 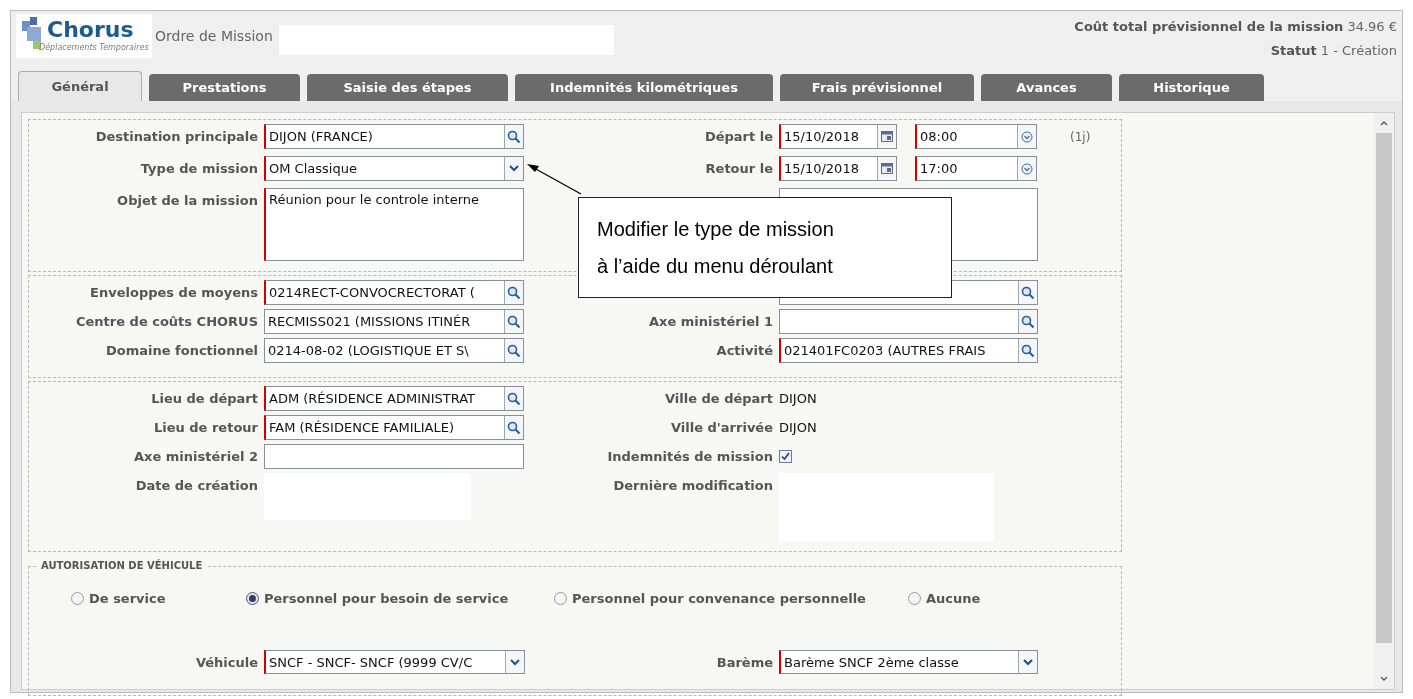 What do you see at coordinates (394, 427) in the screenshot?
I see `lookup-field: FAM (RÉSIDENCE FAMILIALE)` at bounding box center [394, 427].